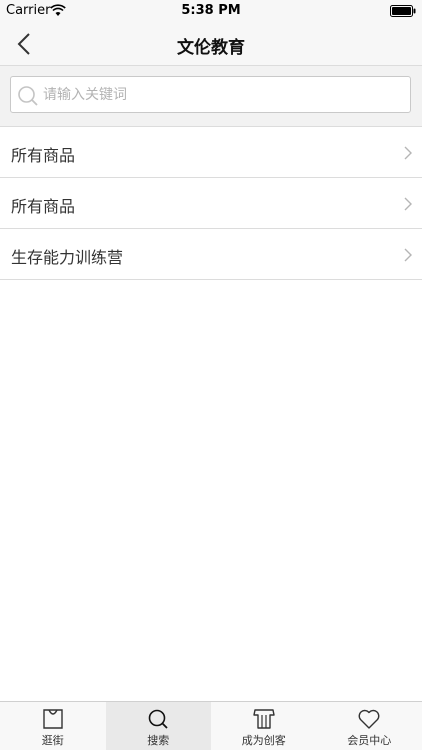 This screenshot has height=750, width=422. Describe the element at coordinates (369, 719) in the screenshot. I see `heart-icon` at that location.